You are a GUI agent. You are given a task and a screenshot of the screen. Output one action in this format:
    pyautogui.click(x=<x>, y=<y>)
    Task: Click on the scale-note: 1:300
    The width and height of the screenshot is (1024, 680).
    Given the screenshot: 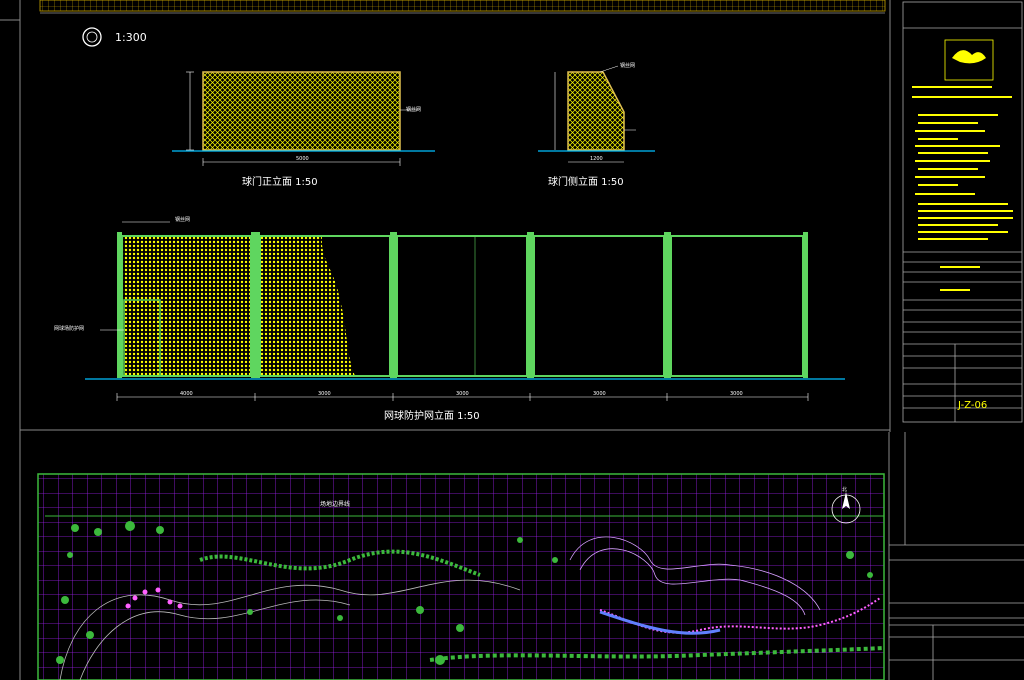 What is the action you would take?
    pyautogui.click(x=131, y=37)
    